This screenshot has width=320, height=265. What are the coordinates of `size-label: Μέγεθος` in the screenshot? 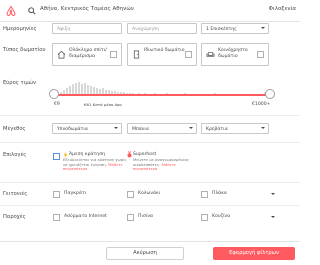 It's located at (14, 129).